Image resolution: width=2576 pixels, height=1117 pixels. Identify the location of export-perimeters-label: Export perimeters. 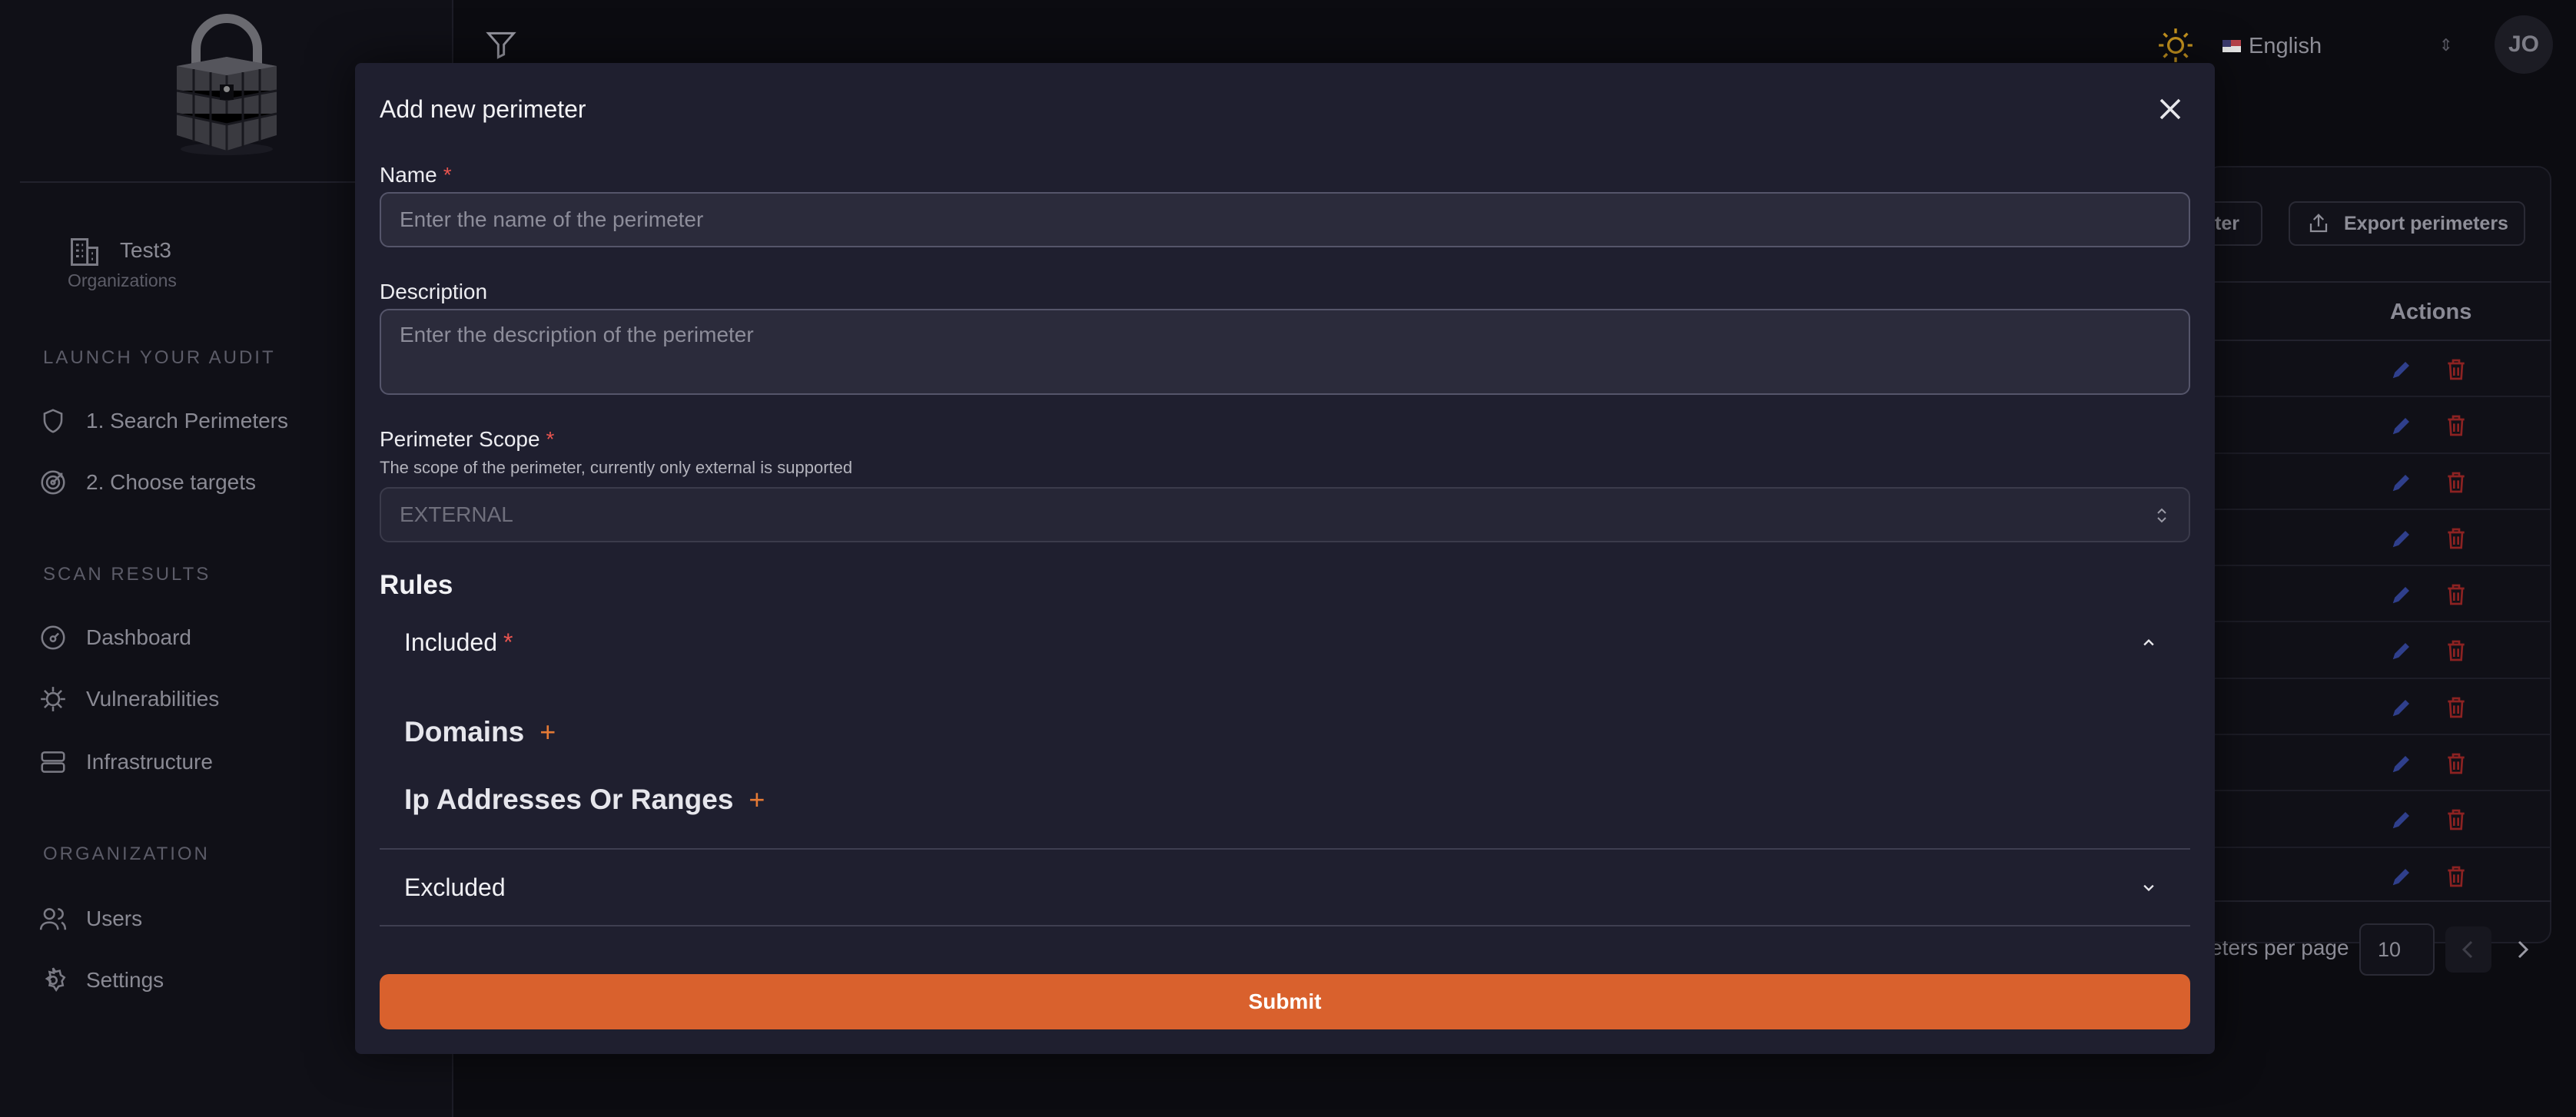
(2426, 223).